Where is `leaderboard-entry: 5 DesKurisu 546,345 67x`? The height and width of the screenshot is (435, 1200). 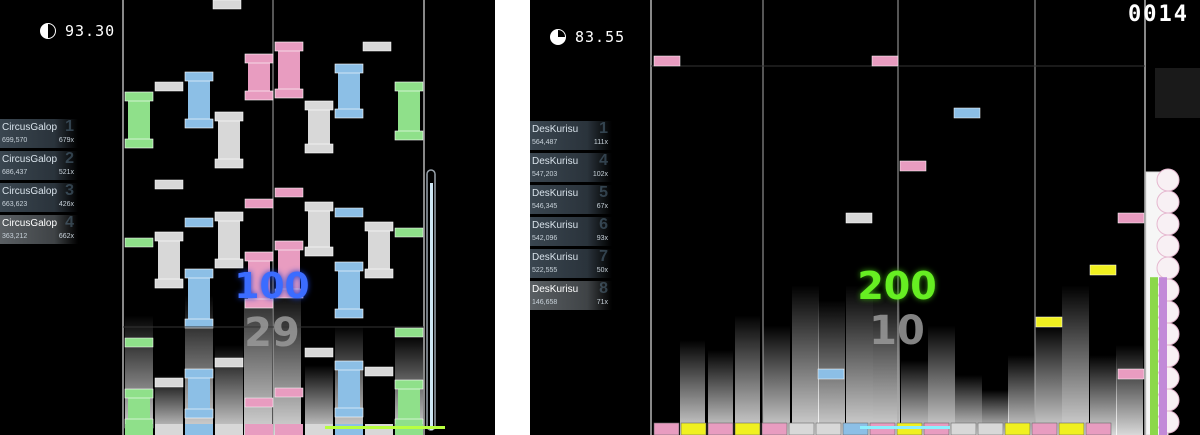 leaderboard-entry: 5 DesKurisu 546,345 67x is located at coordinates (571, 199).